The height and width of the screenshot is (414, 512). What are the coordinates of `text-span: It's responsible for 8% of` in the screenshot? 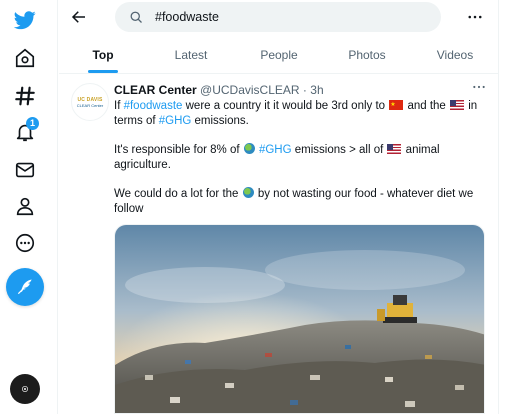 It's located at (178, 150).